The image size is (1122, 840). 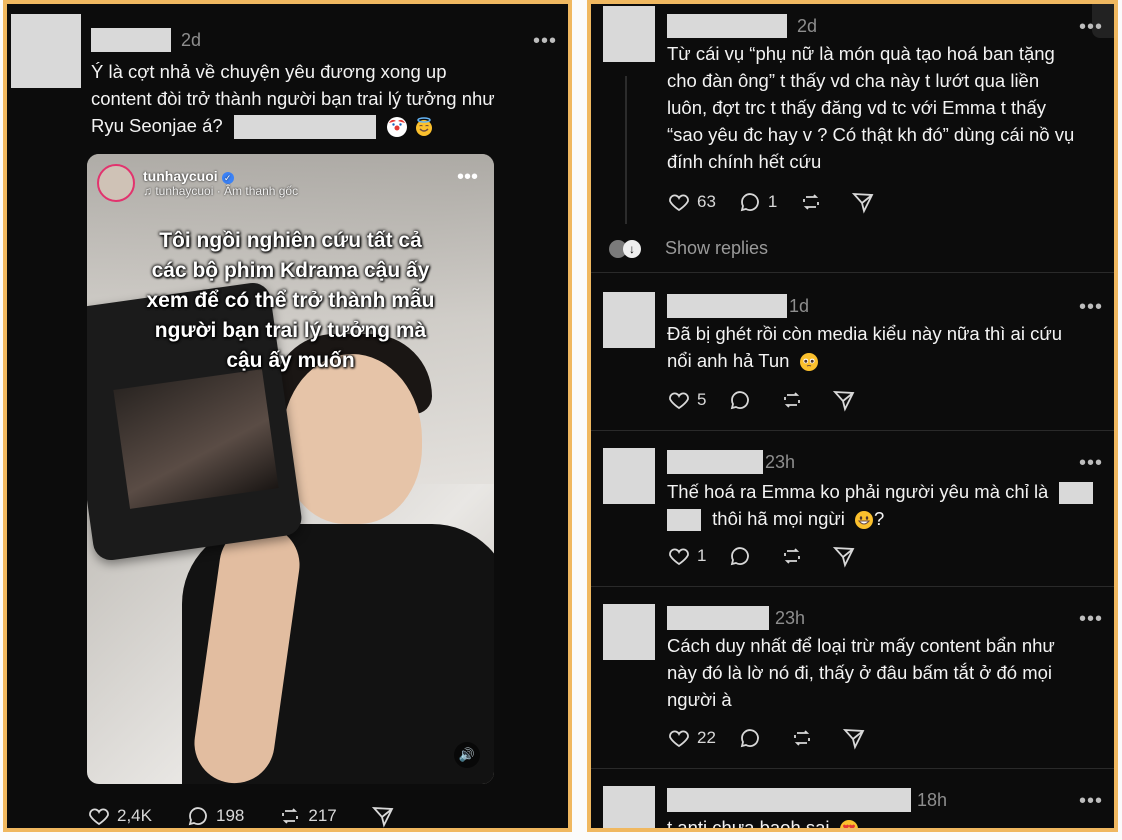 I want to click on post-time: 2d, so click(x=191, y=40).